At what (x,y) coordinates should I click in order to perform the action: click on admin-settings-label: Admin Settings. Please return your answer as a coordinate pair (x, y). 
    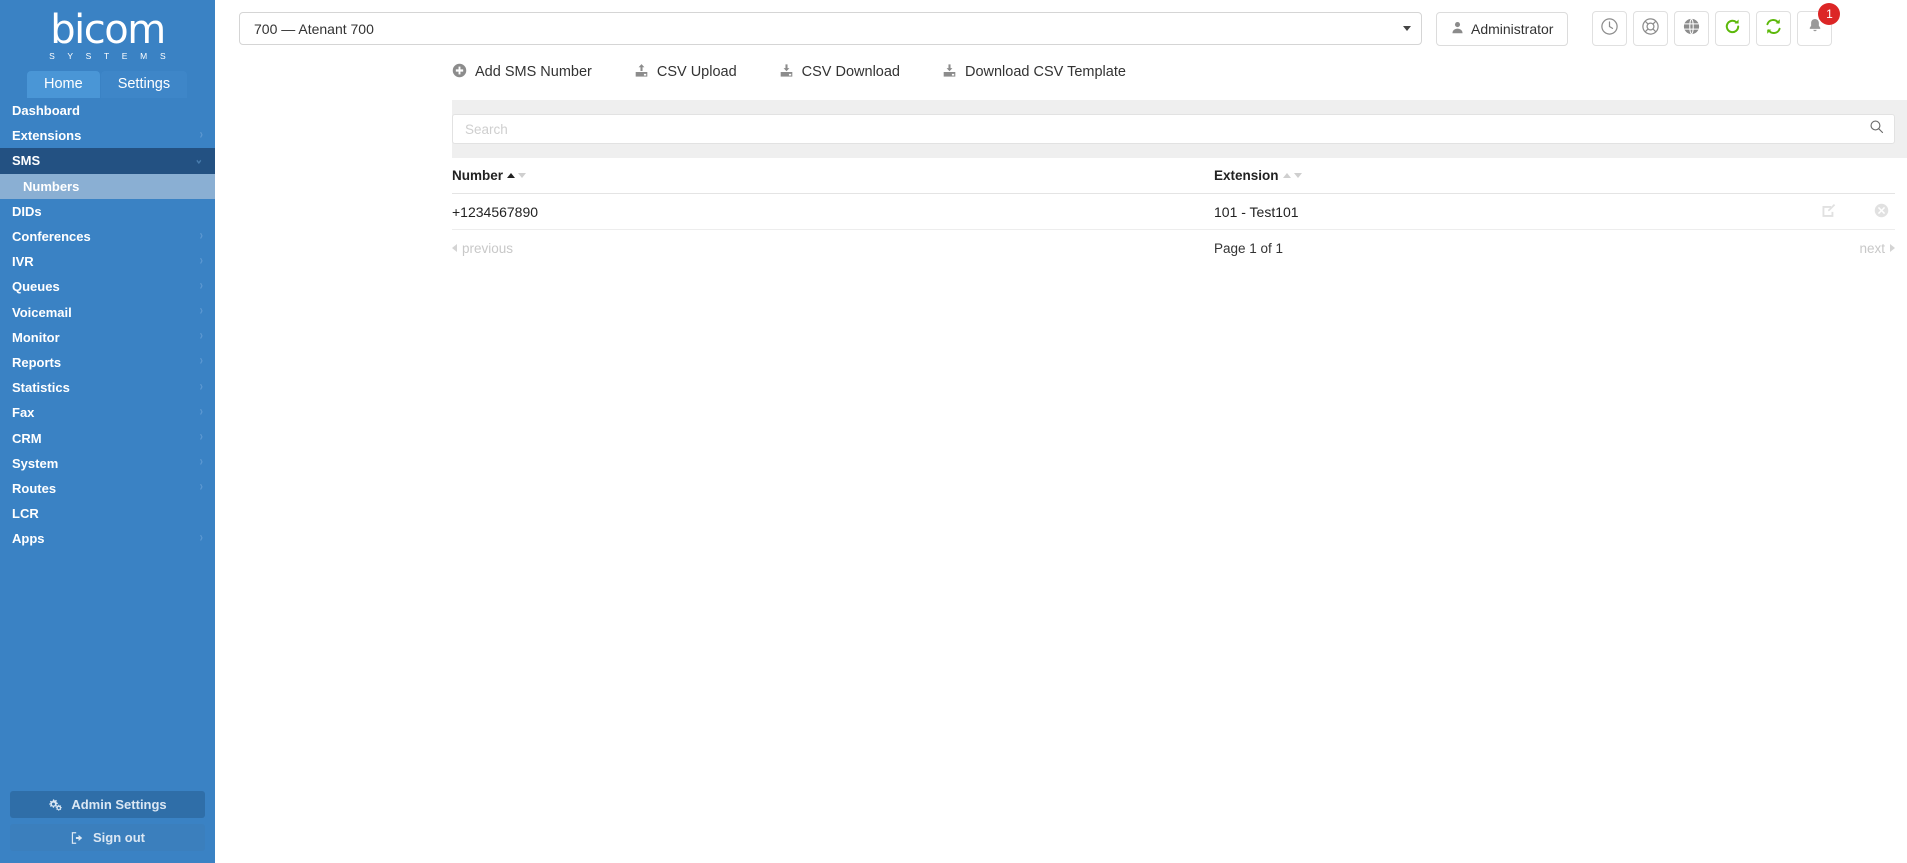
    Looking at the image, I should click on (119, 804).